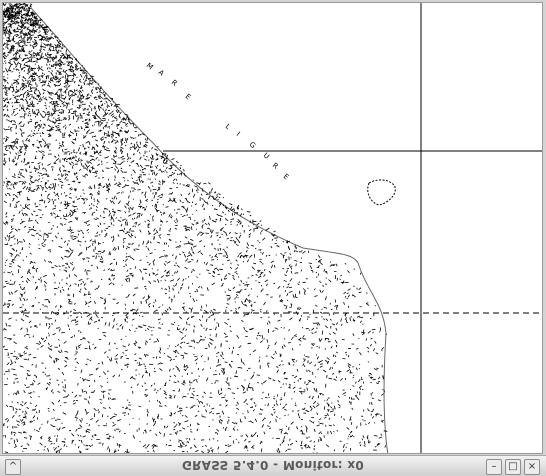 This screenshot has width=546, height=476. Describe the element at coordinates (228, 126) in the screenshot. I see `sea-label-letter: L` at that location.